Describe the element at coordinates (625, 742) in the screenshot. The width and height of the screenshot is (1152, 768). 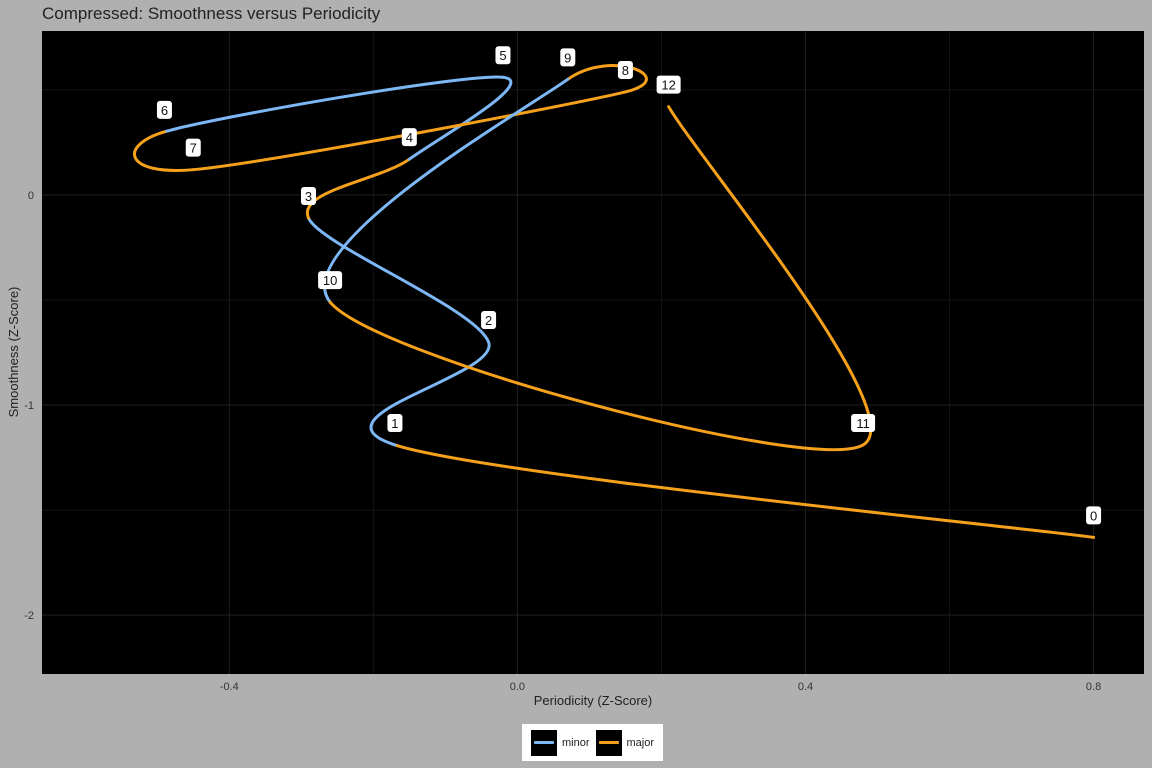
I see `legend-item-major: major` at that location.